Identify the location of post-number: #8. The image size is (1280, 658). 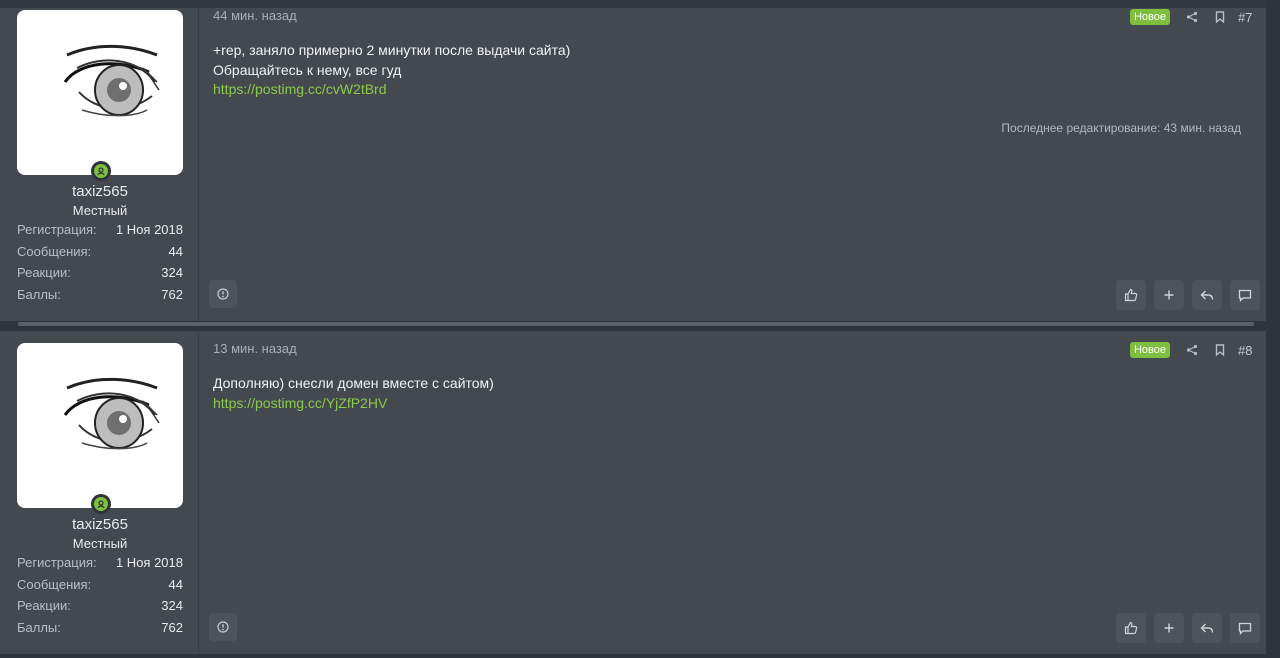
(1248, 350).